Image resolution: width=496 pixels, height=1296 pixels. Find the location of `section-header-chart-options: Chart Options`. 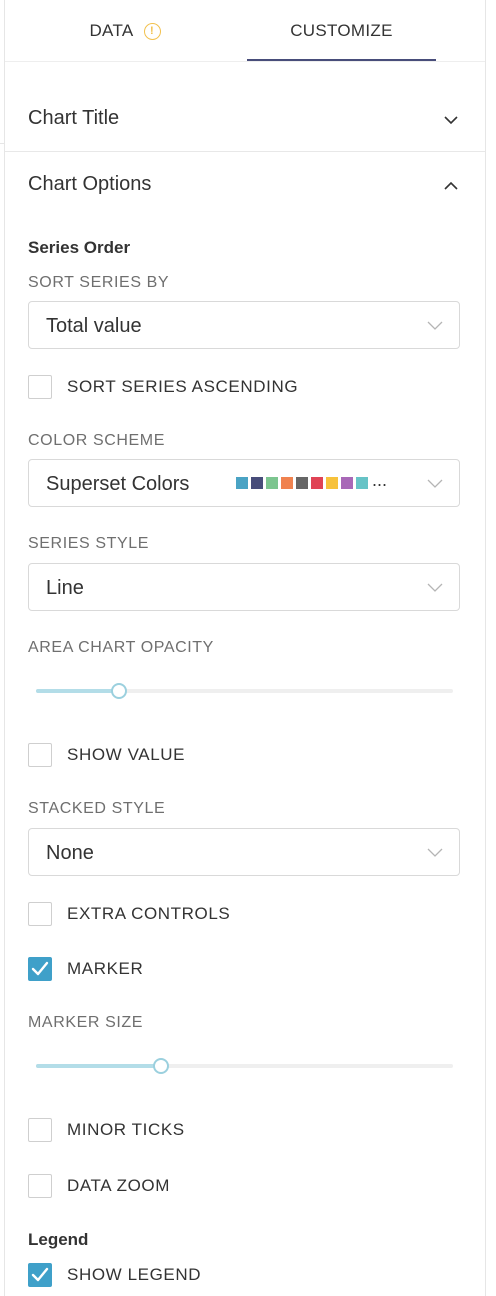

section-header-chart-options: Chart Options is located at coordinates (245, 184).